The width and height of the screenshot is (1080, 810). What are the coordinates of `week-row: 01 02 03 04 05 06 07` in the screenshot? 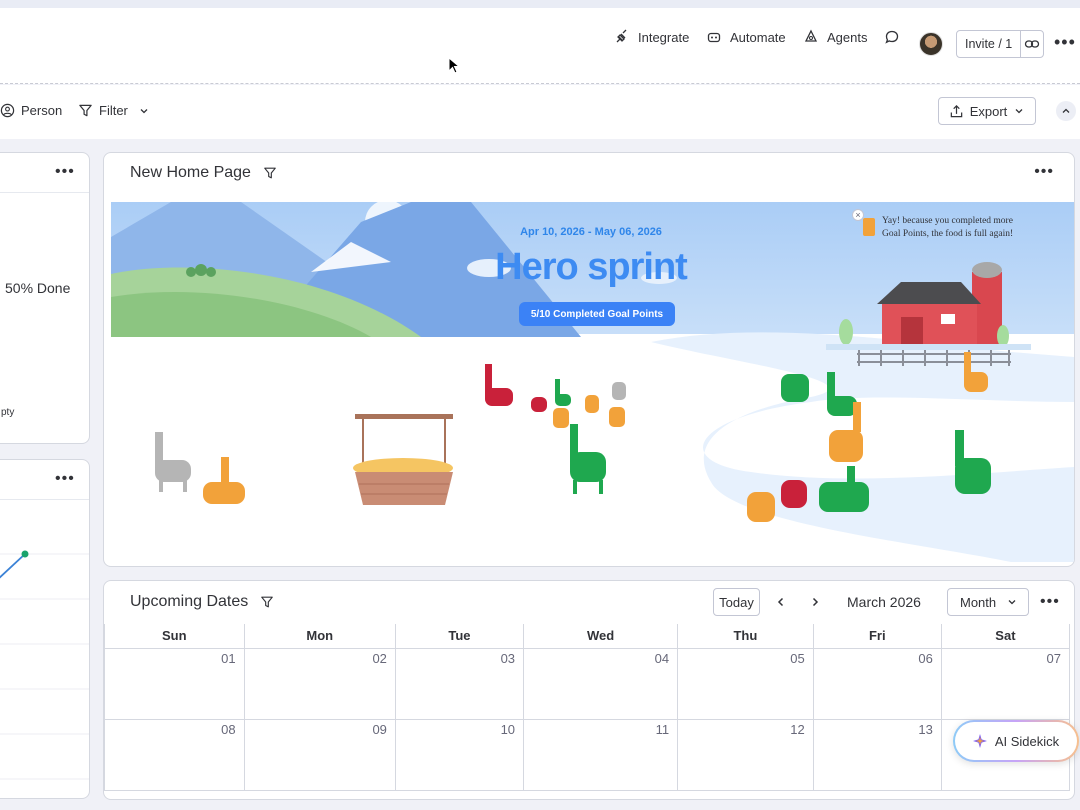 It's located at (587, 683).